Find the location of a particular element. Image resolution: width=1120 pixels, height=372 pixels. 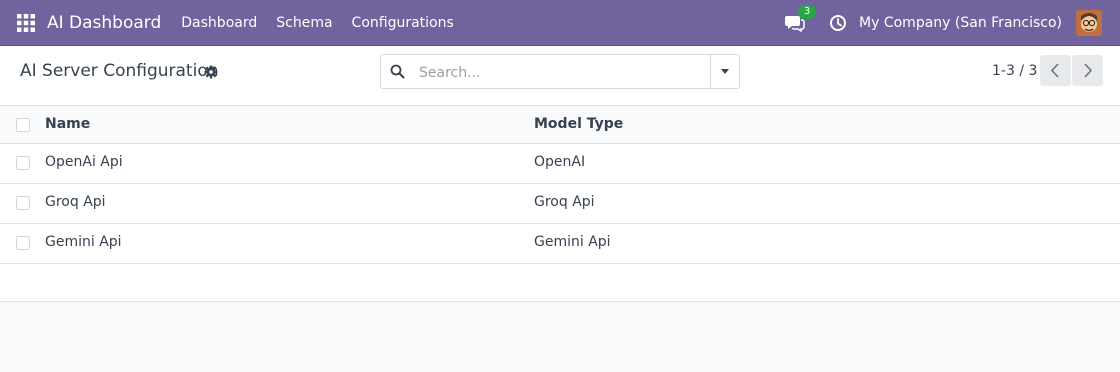

app-grid-icon is located at coordinates (26, 22).